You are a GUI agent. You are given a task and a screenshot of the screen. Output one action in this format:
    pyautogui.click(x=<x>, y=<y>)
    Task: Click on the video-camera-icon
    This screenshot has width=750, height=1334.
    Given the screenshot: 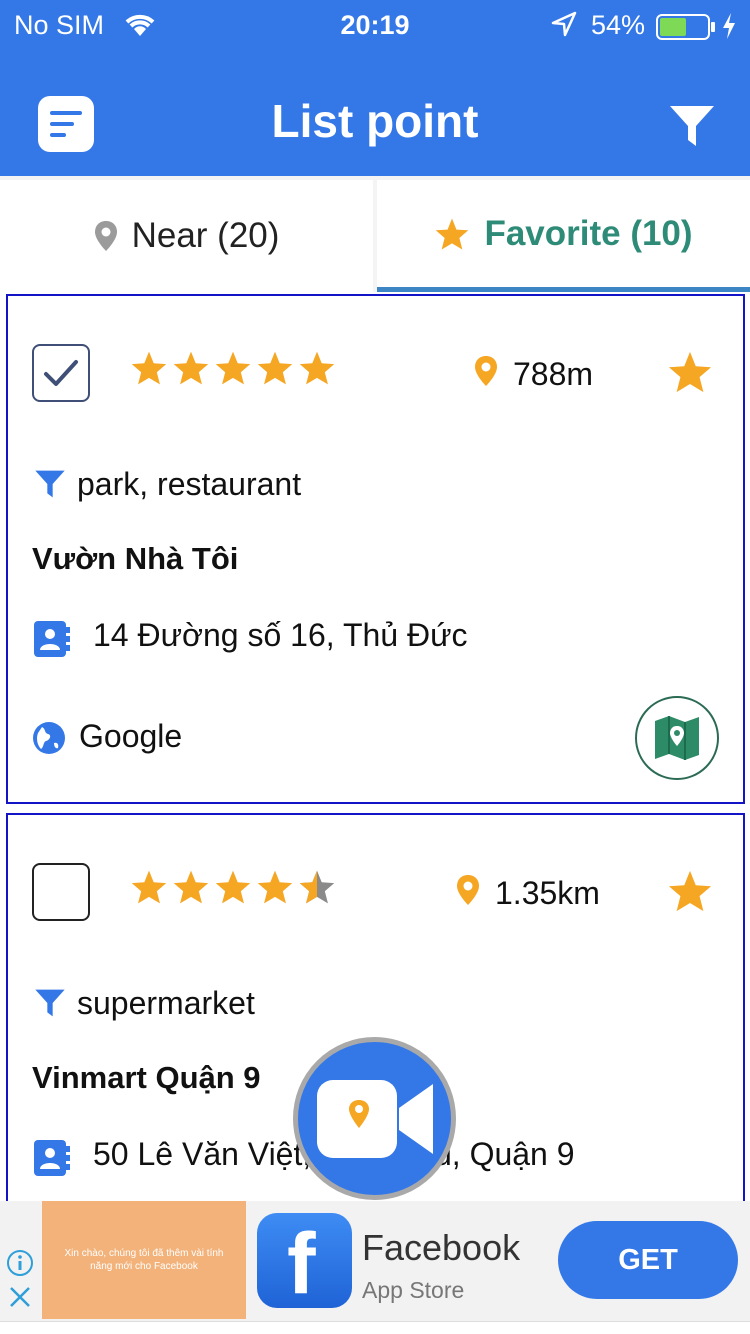 What is the action you would take?
    pyautogui.click(x=374, y=1118)
    